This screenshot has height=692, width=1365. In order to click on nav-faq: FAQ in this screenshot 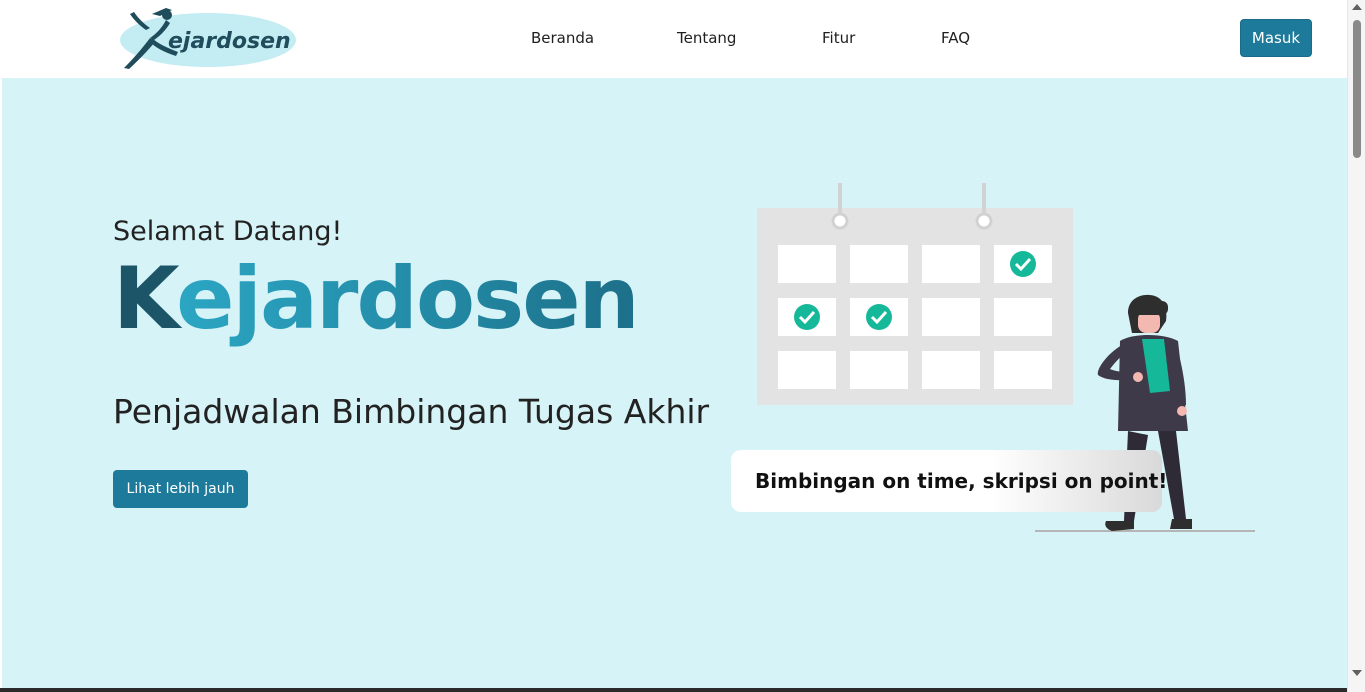, I will do `click(955, 38)`.